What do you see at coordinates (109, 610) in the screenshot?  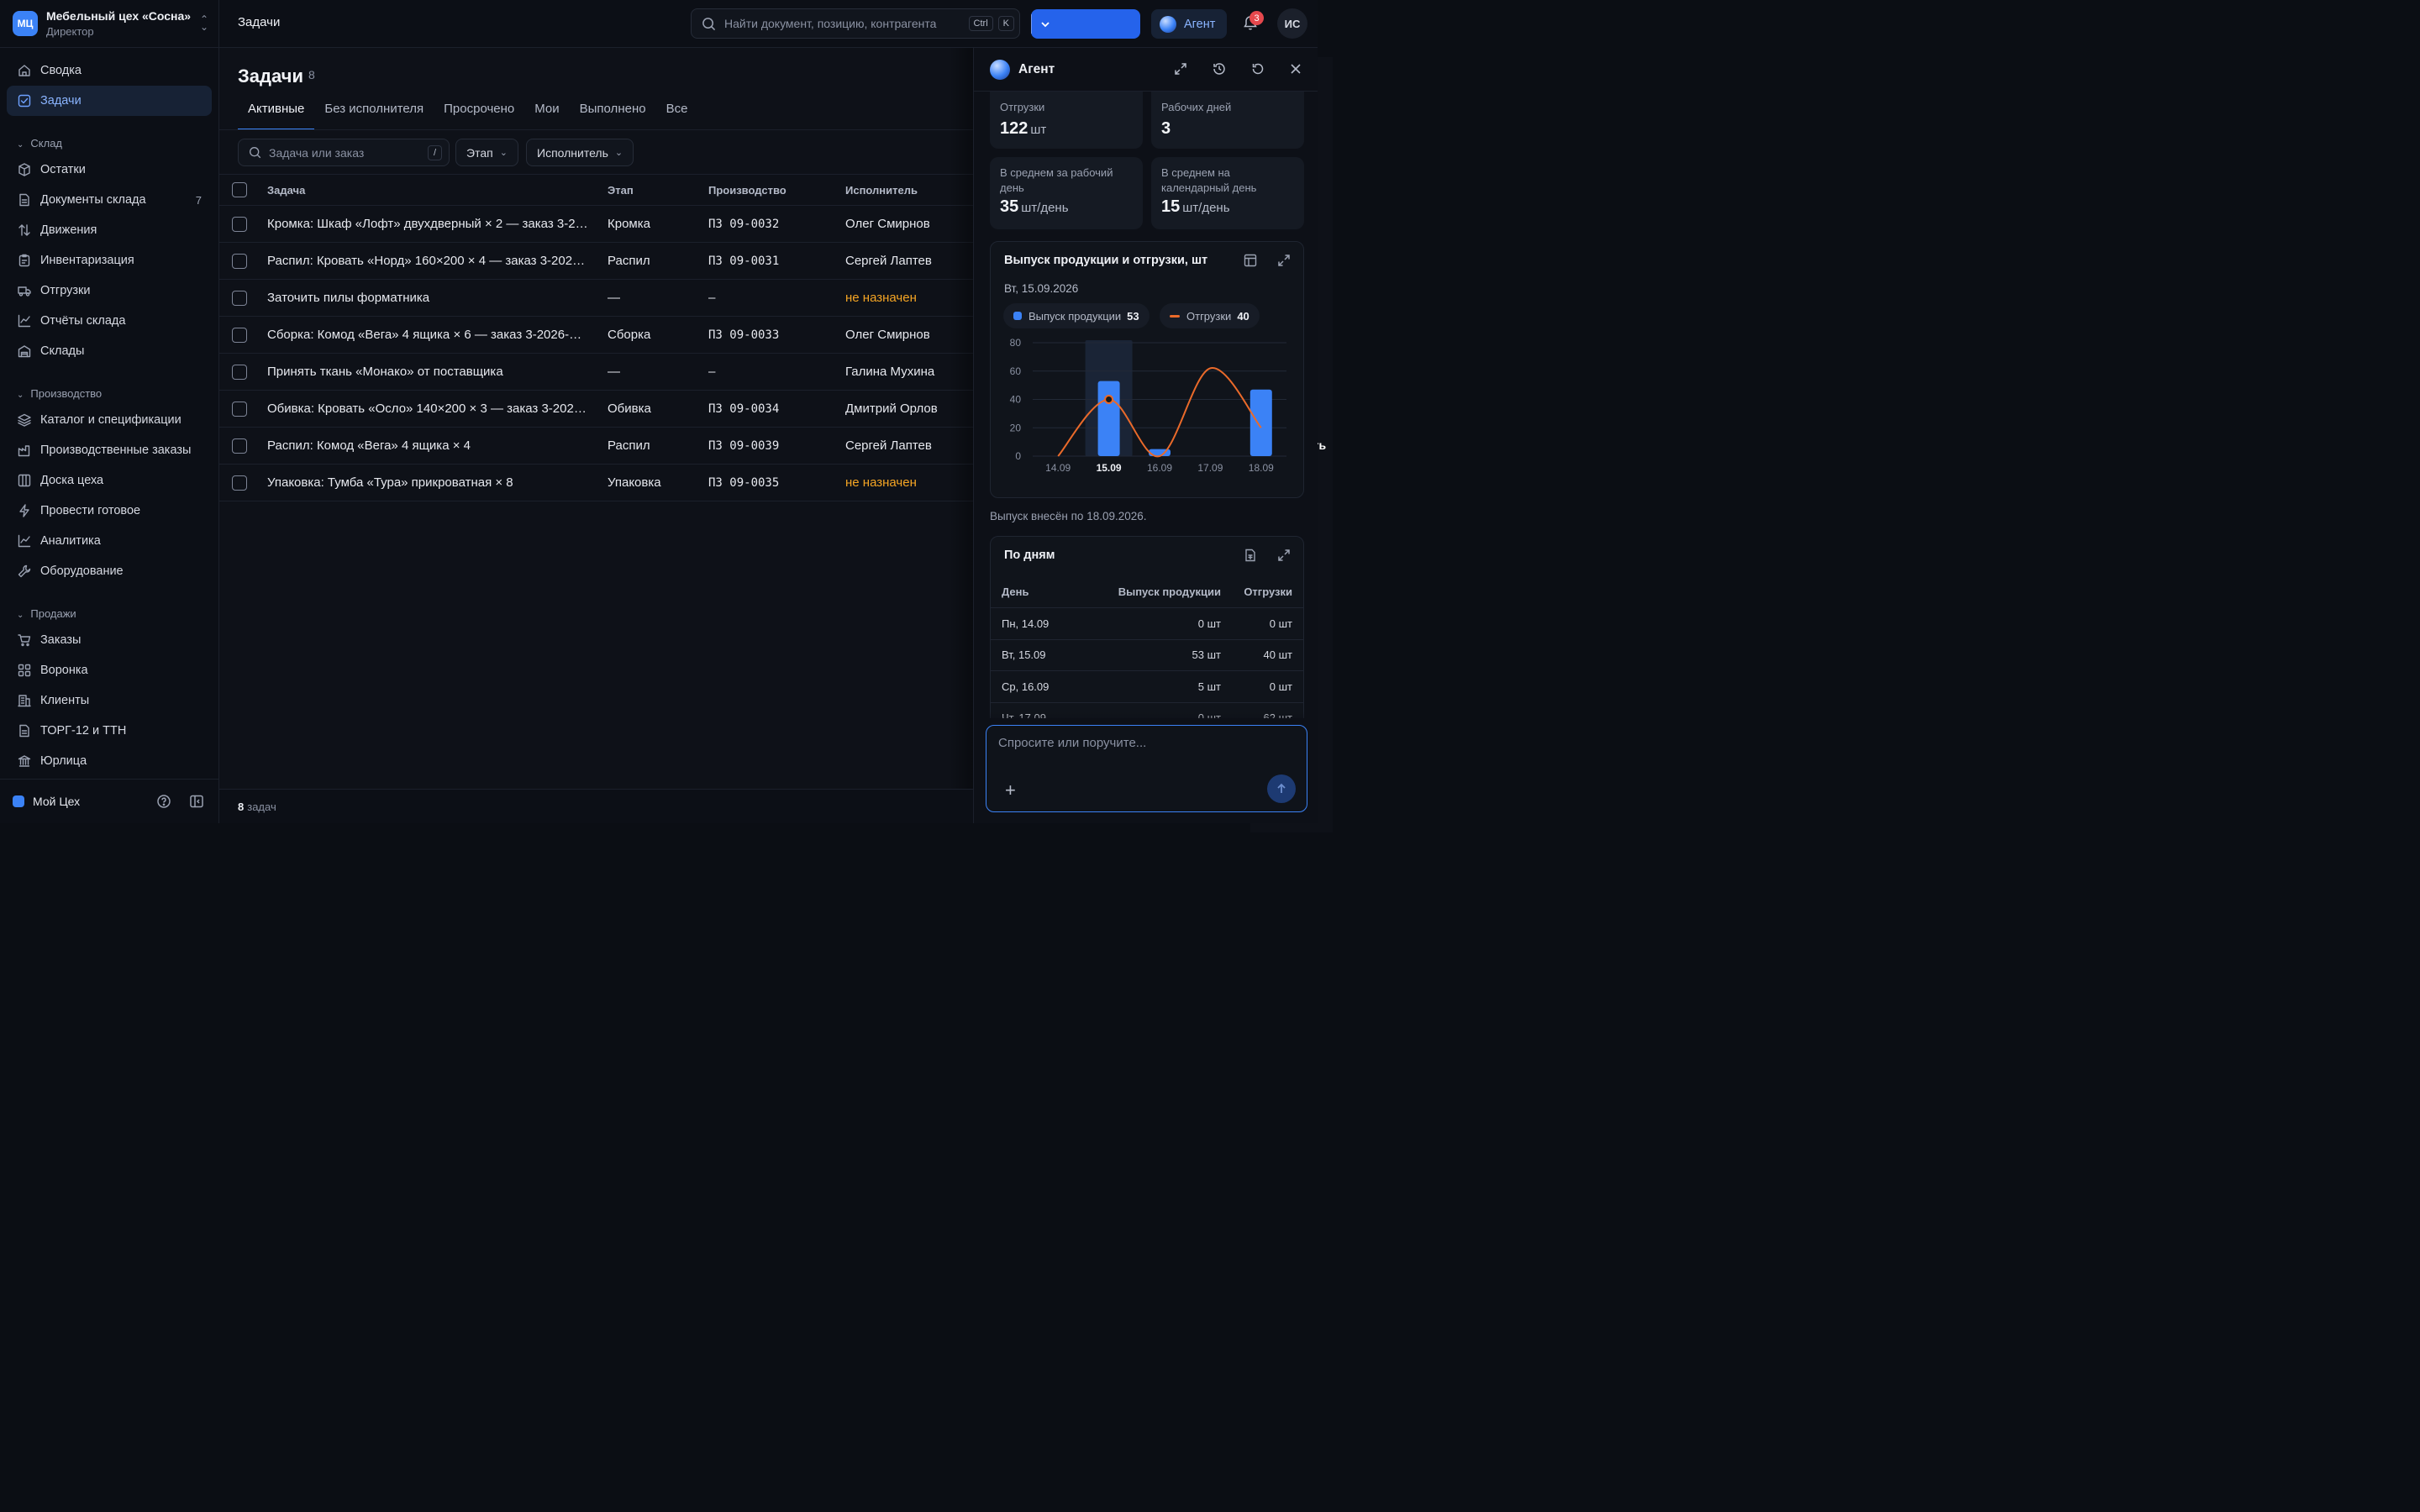 I see `sidebar-section-toggle: ⌄ Продажи` at bounding box center [109, 610].